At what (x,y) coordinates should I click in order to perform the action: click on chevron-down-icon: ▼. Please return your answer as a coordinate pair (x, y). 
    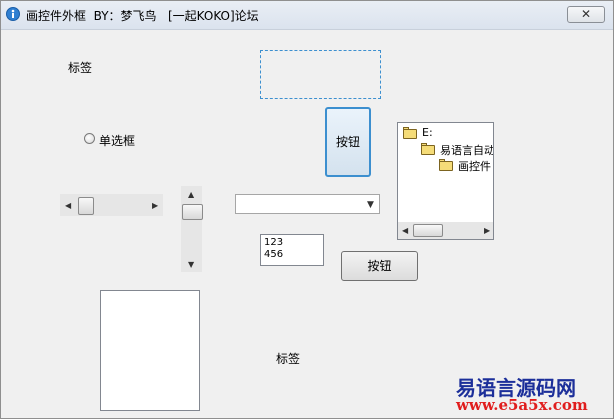
    Looking at the image, I should click on (370, 205).